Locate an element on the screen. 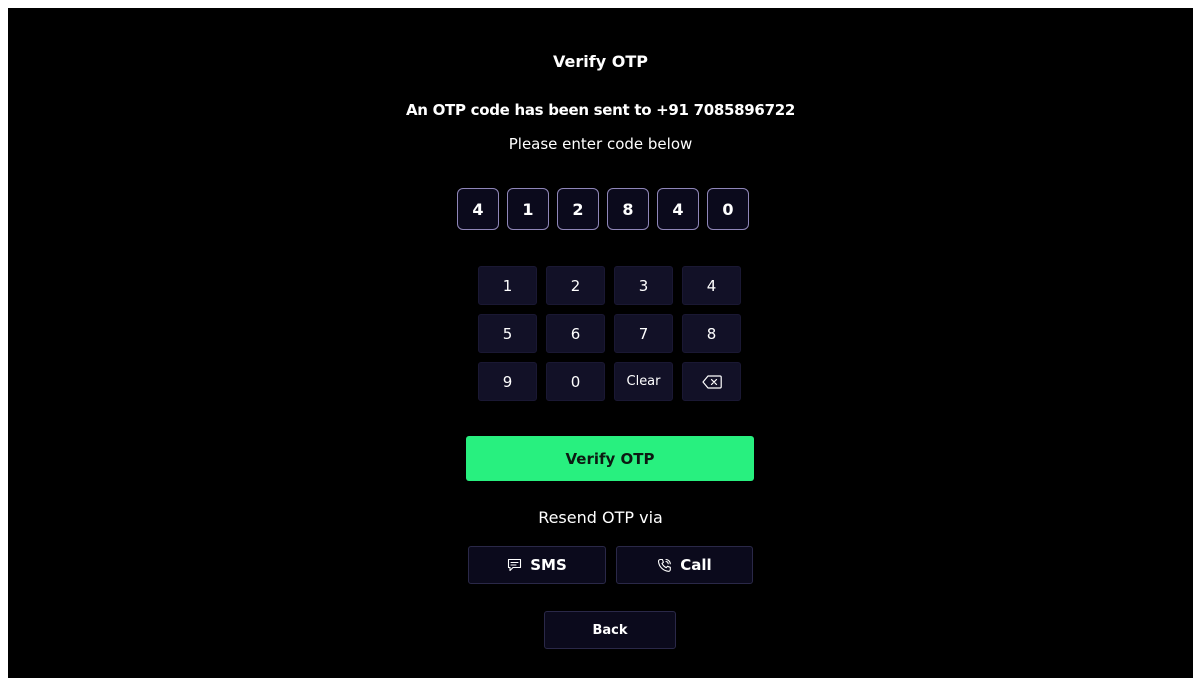  resend-otp-label: Resend OTP via is located at coordinates (600, 517).